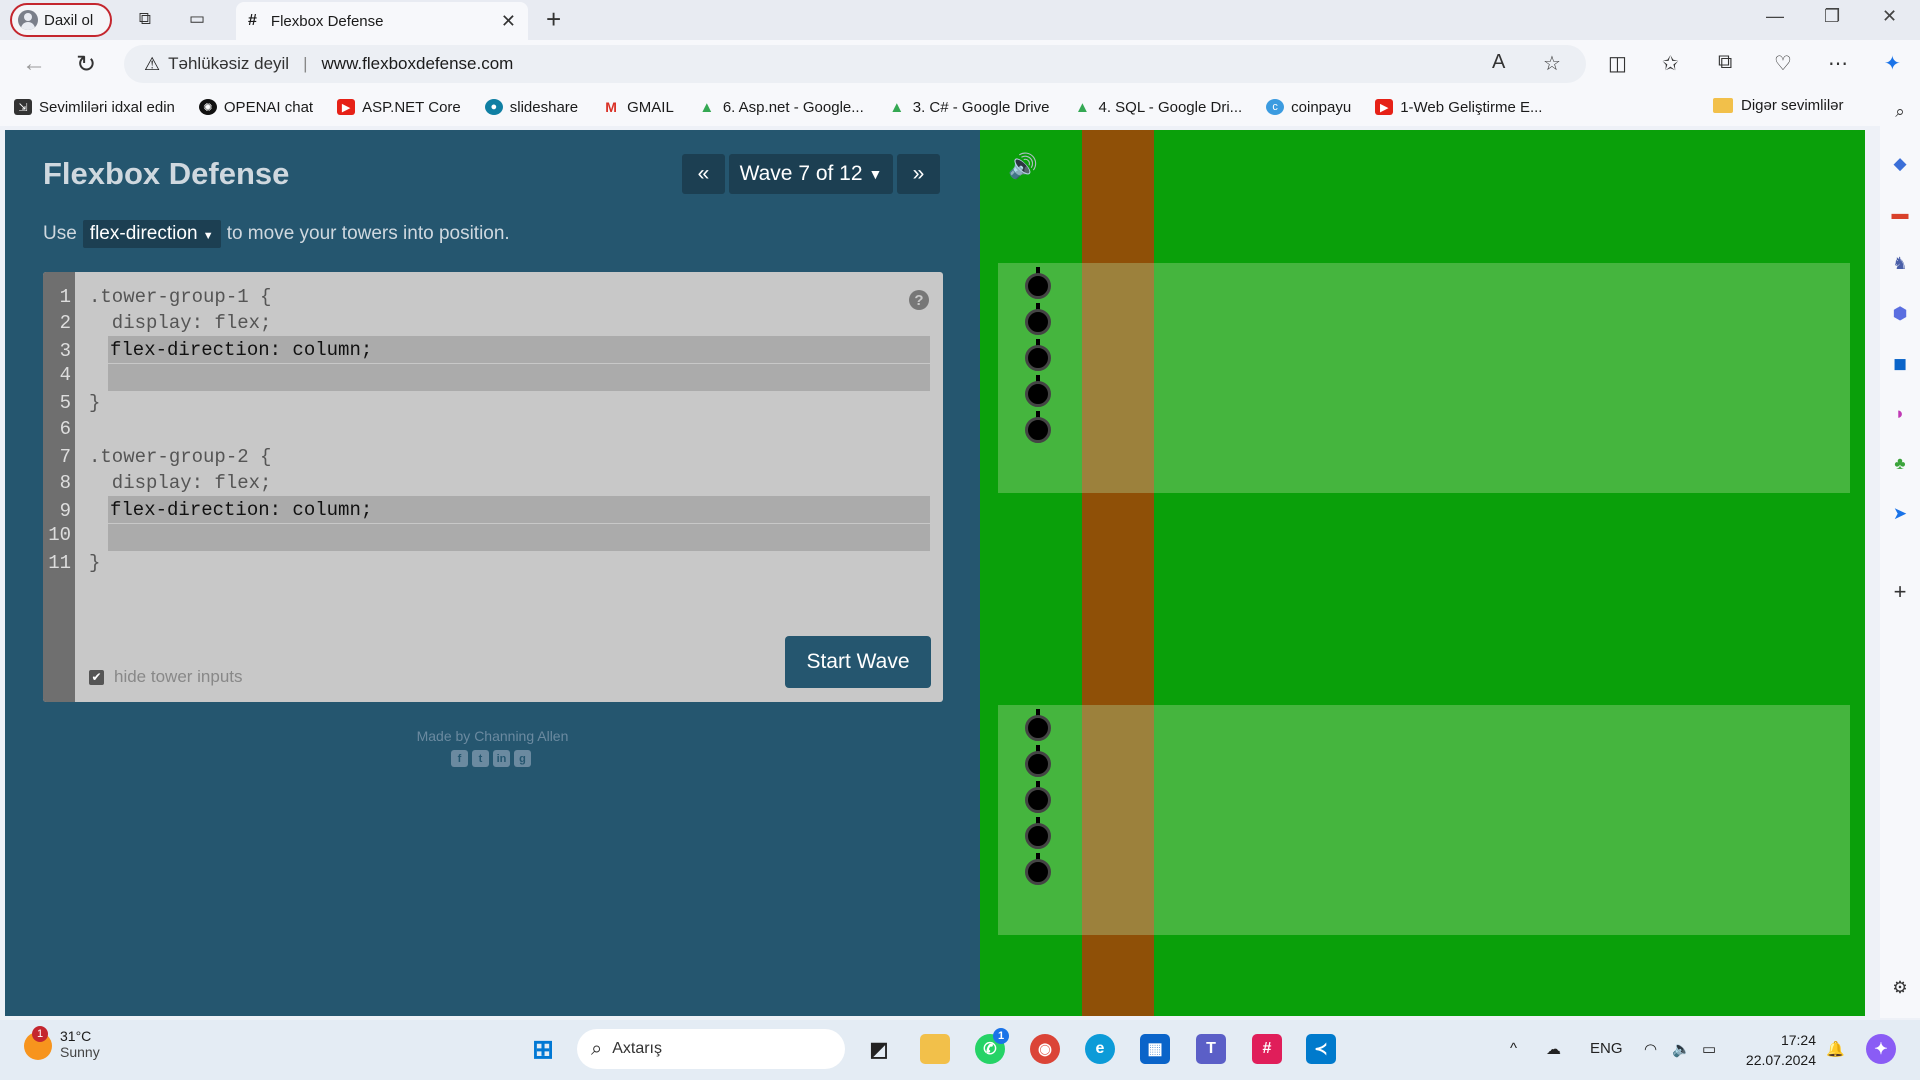  I want to click on clock: 17:24 22.07.2024, so click(1778, 1050).